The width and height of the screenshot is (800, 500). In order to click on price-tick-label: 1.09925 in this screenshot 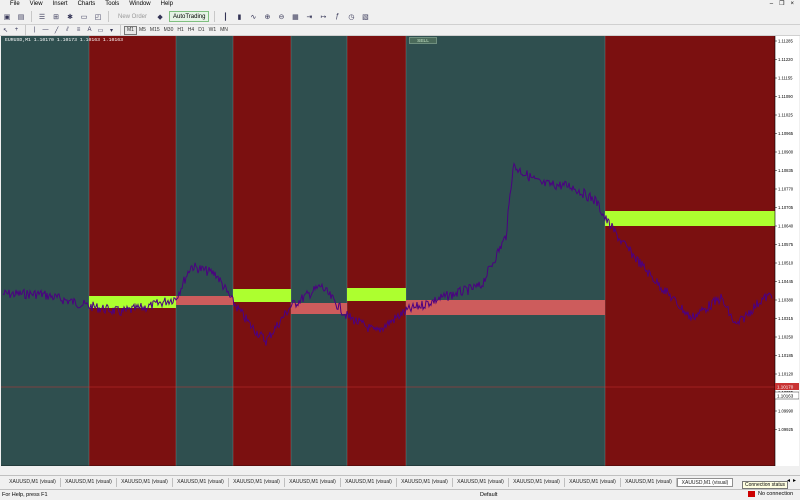, I will do `click(786, 429)`.